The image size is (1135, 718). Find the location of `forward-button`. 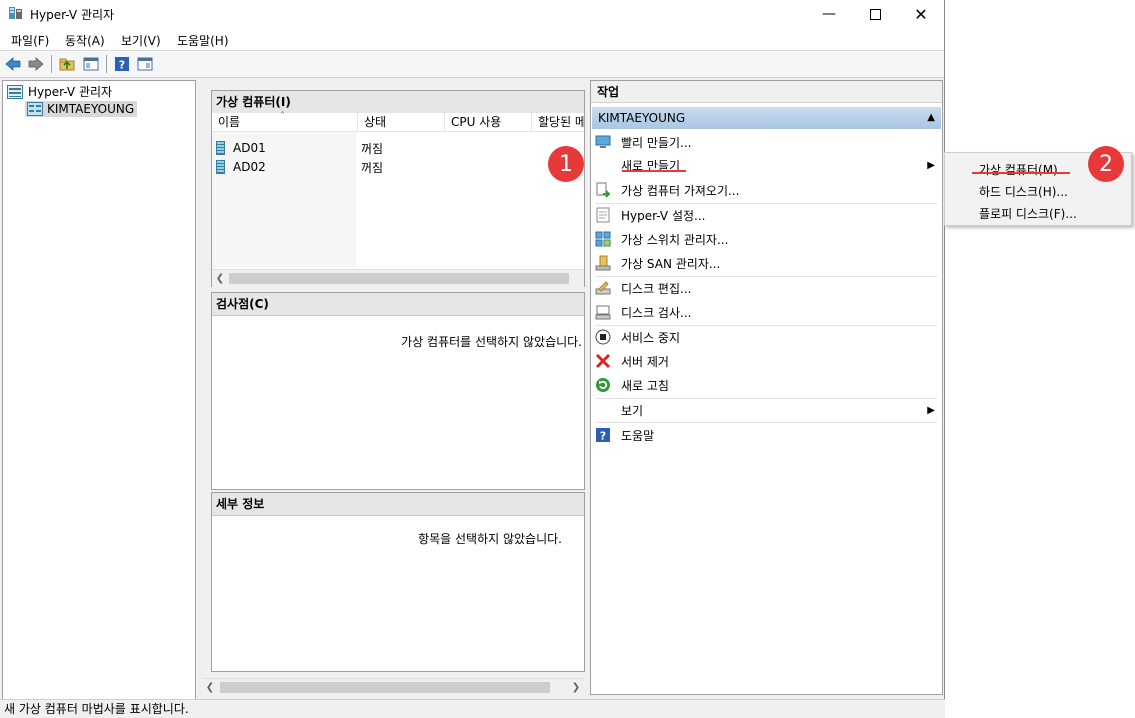

forward-button is located at coordinates (36, 64).